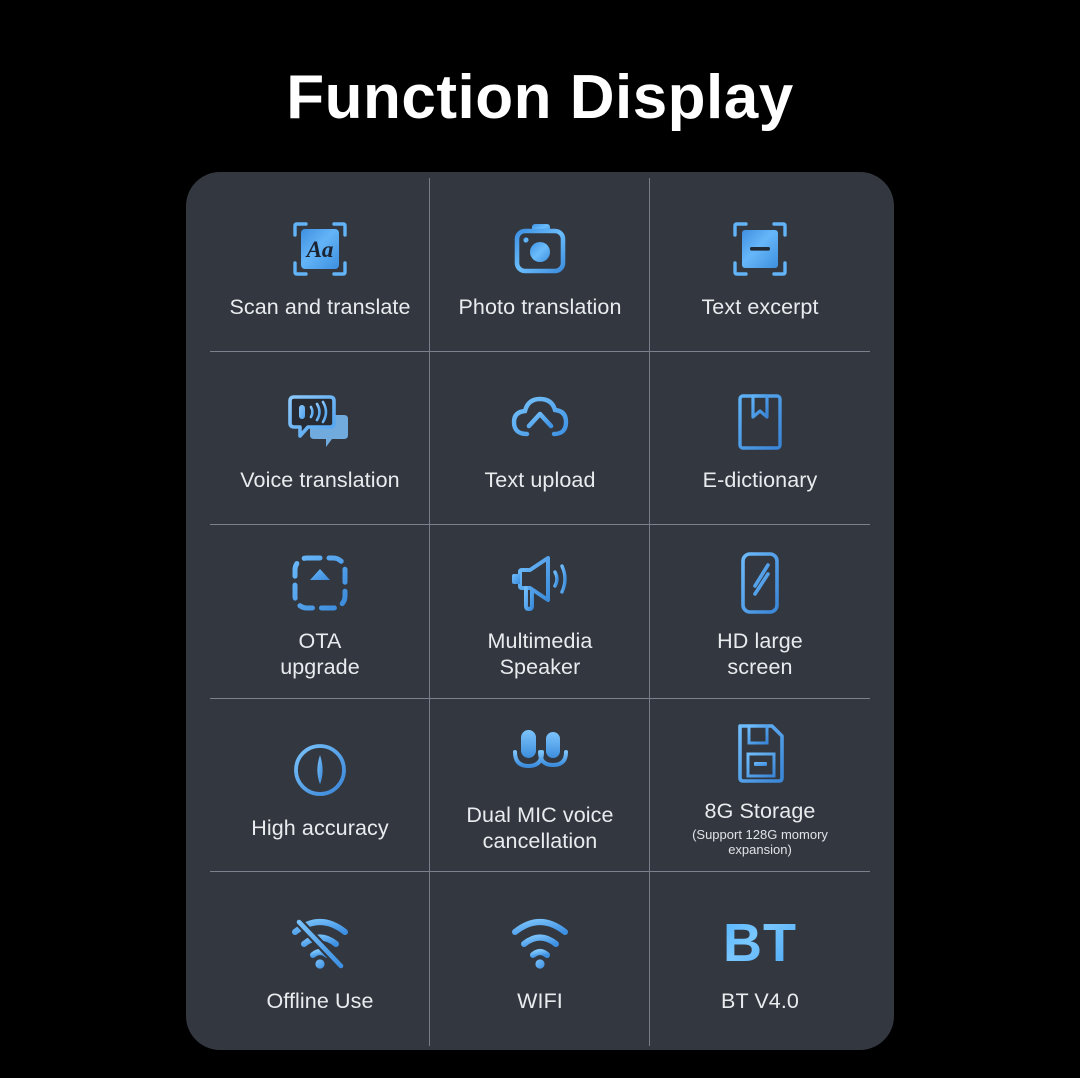 The image size is (1080, 1078). I want to click on cloud-upload-icon, so click(540, 422).